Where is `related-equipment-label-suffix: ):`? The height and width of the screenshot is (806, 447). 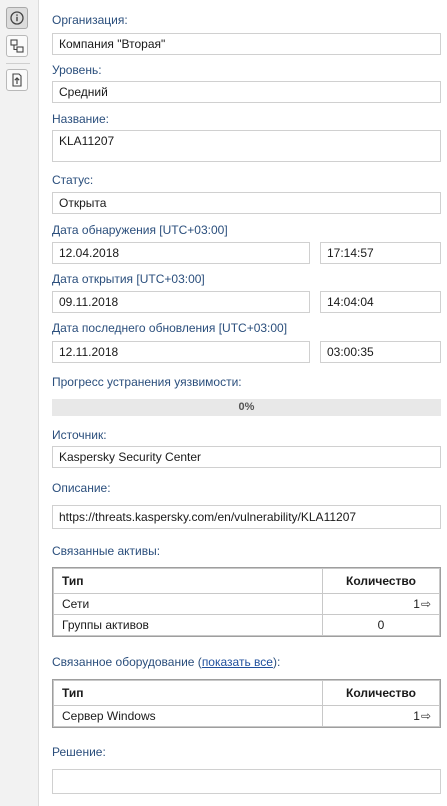
related-equipment-label-suffix: ): is located at coordinates (276, 662).